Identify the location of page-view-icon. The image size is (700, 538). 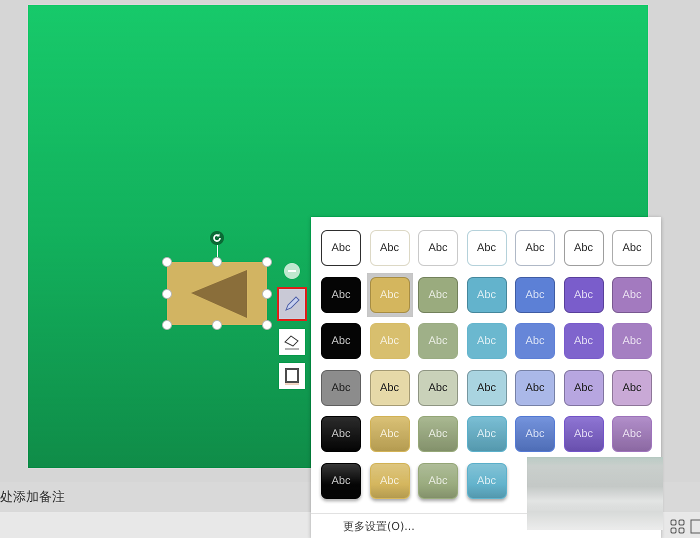
(695, 526).